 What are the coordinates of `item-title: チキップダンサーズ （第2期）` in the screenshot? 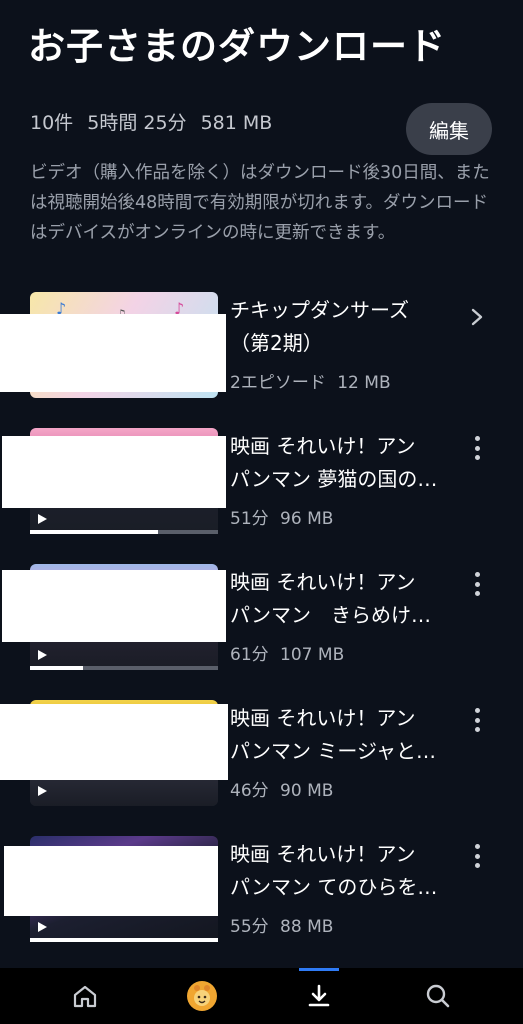 It's located at (319, 326).